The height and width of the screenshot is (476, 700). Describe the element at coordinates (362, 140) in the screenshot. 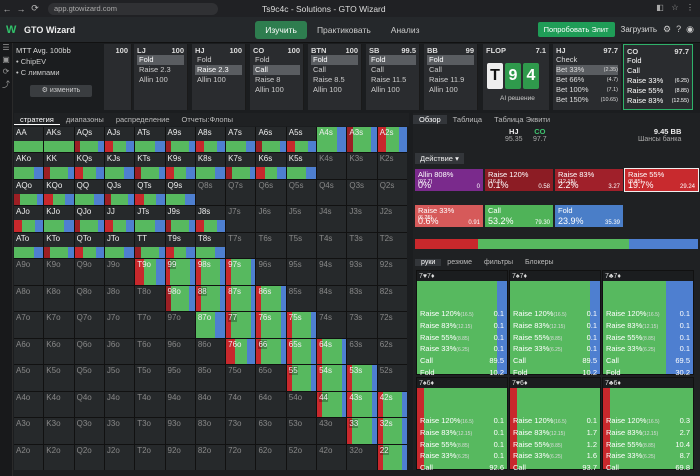

I see `hand-cell: A3s` at that location.